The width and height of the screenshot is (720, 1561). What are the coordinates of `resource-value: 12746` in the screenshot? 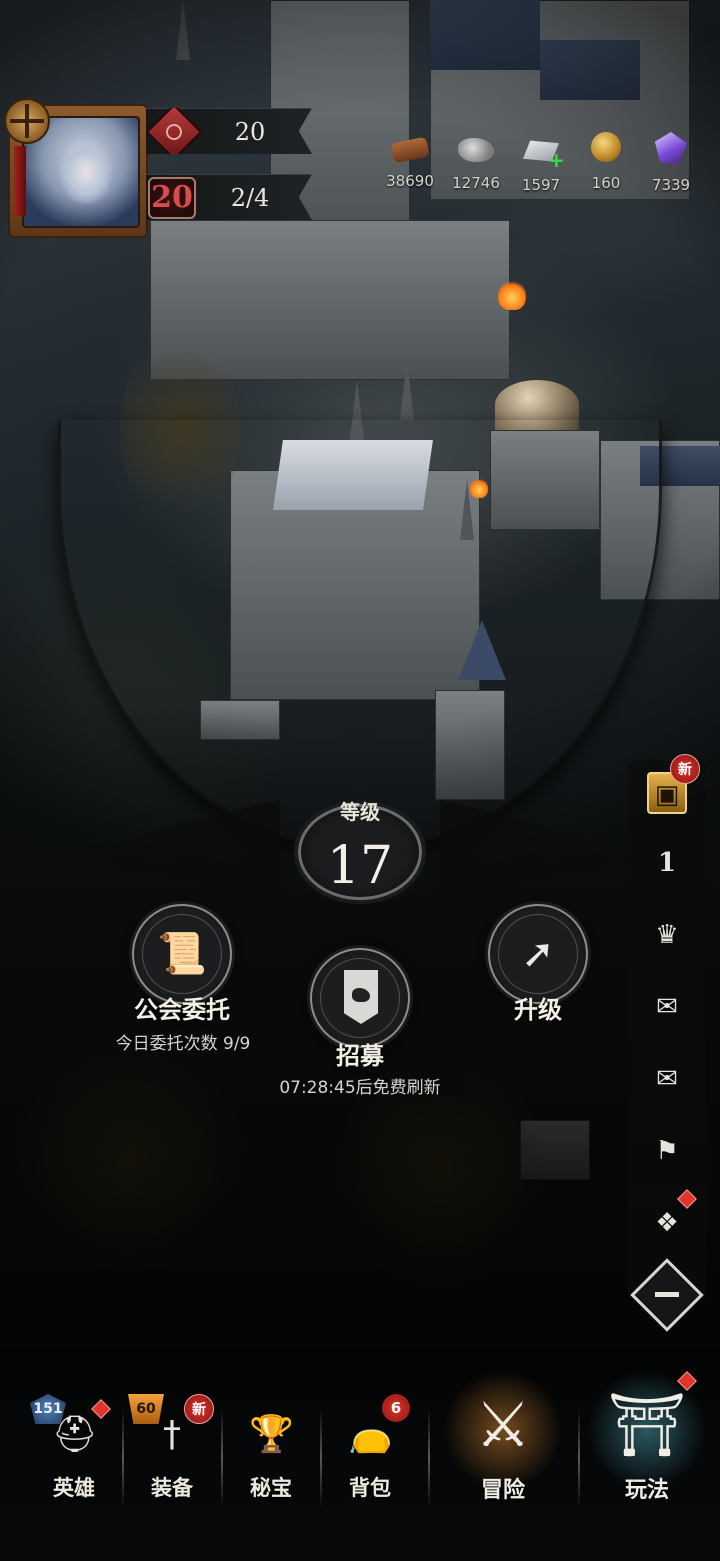 It's located at (476, 183).